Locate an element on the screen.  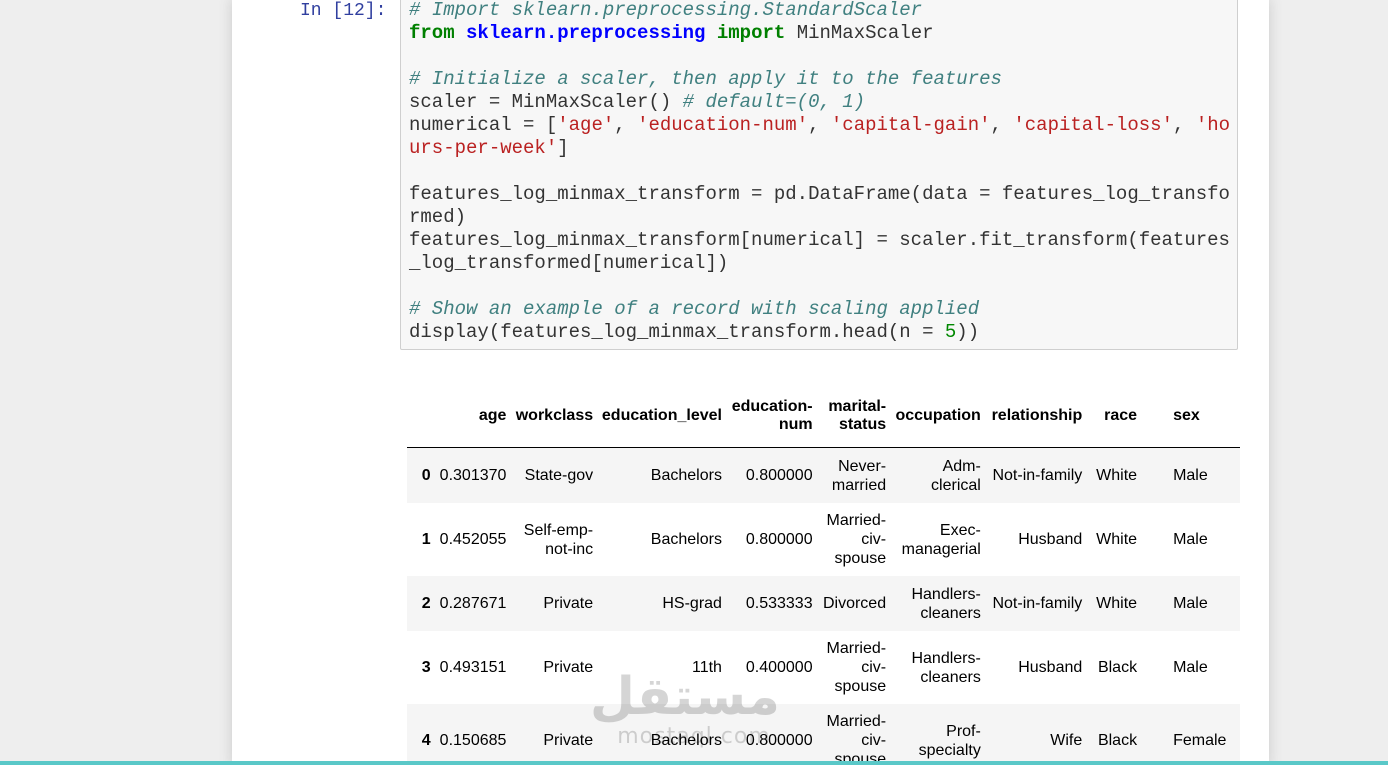
code-token-string: 'age' is located at coordinates (586, 125).